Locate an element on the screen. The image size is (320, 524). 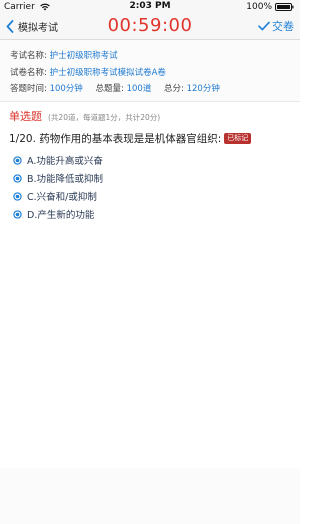
option-a: A.功能升高或兴奋 is located at coordinates (58, 160).